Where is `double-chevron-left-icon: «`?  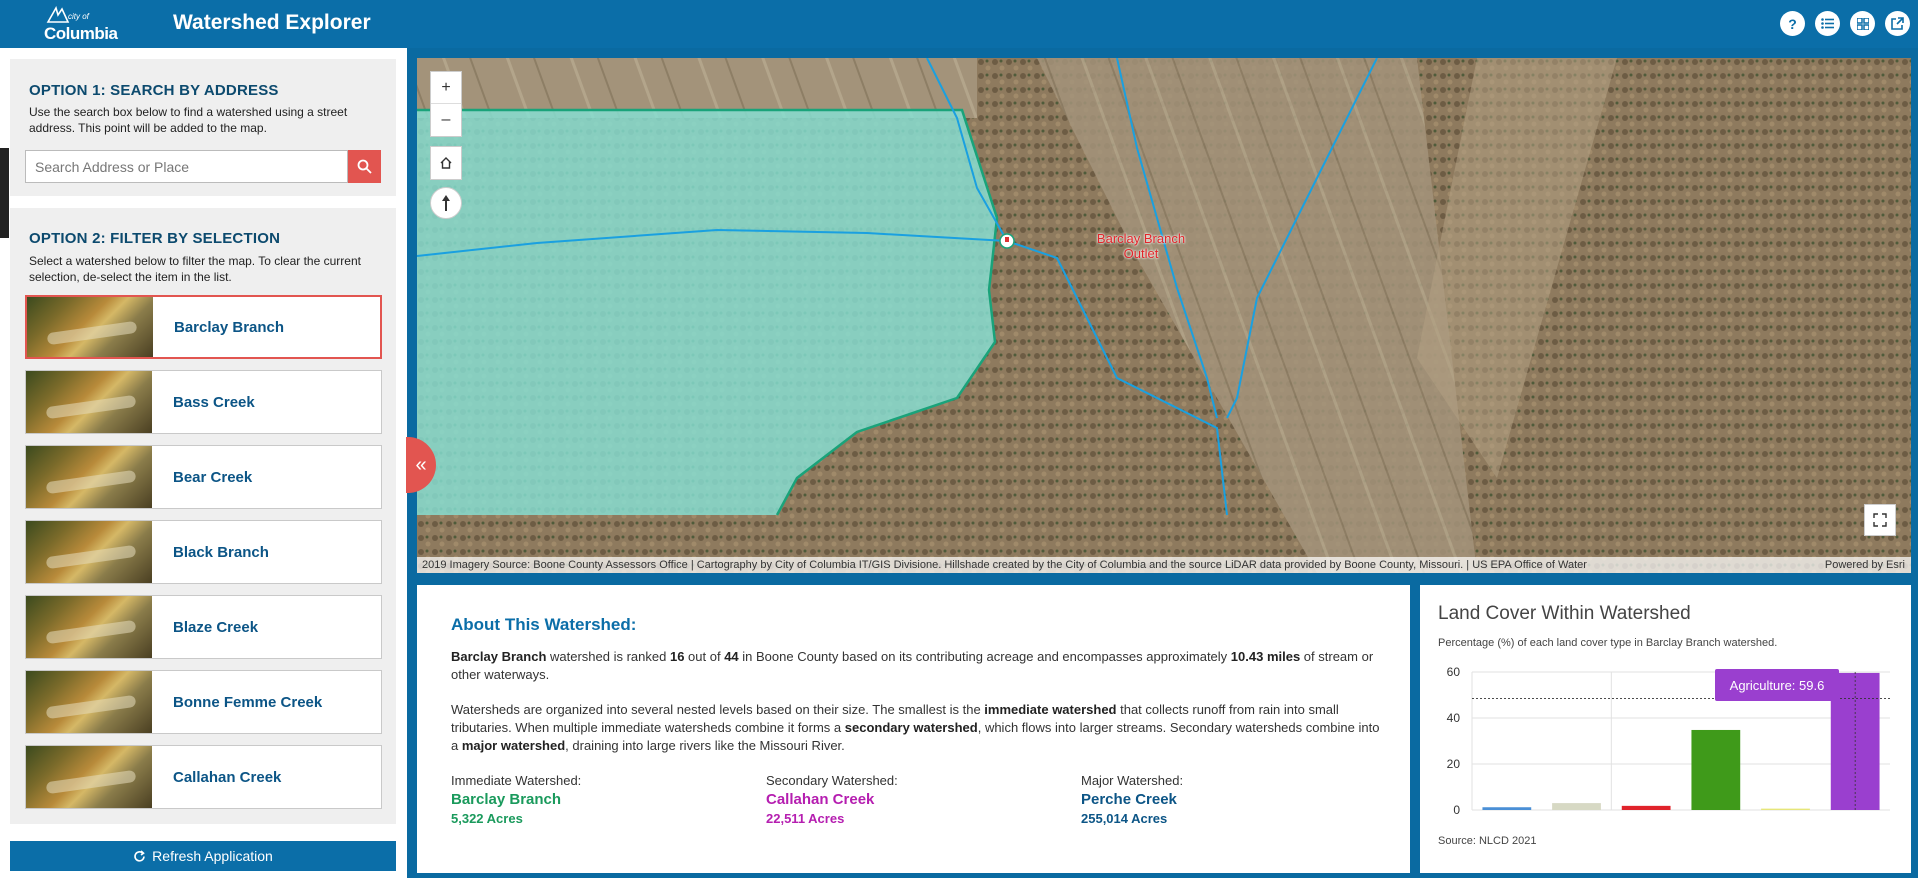 double-chevron-left-icon: « is located at coordinates (421, 464).